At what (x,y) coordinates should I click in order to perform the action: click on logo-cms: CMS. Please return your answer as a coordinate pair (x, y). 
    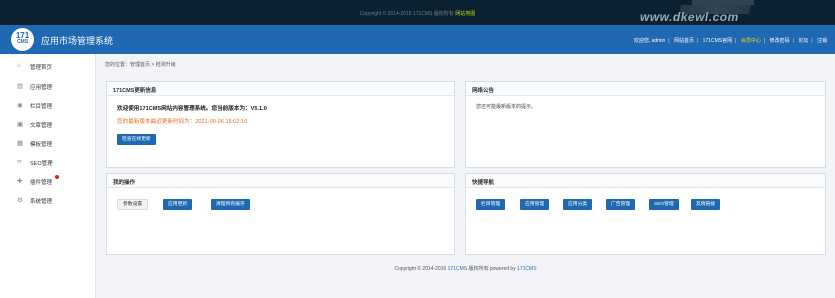
    Looking at the image, I should click on (22, 42).